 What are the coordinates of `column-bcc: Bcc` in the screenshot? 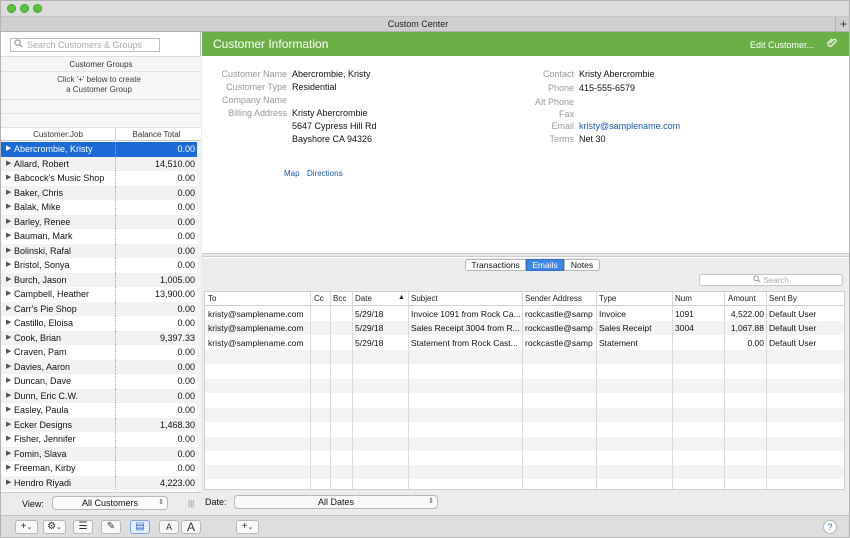 It's located at (339, 298).